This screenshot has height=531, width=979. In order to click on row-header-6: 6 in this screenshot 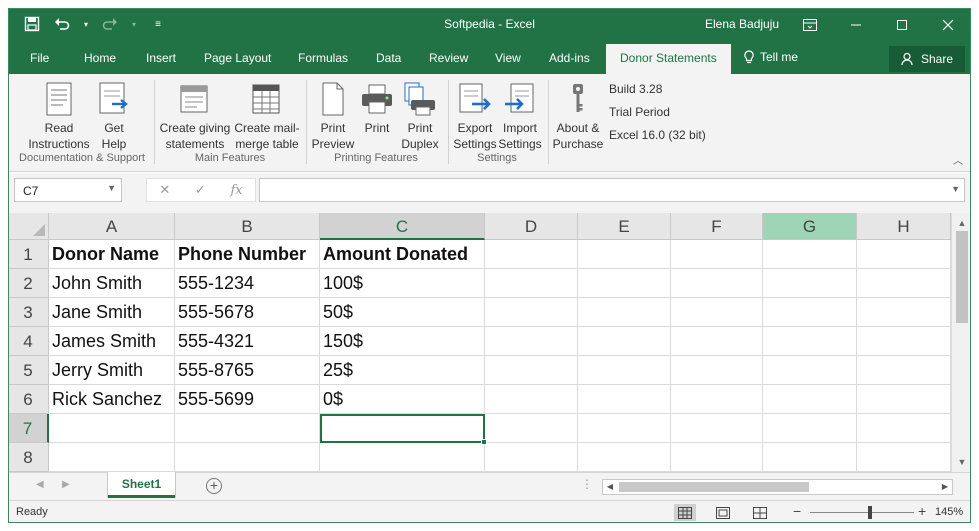, I will do `click(28, 399)`.